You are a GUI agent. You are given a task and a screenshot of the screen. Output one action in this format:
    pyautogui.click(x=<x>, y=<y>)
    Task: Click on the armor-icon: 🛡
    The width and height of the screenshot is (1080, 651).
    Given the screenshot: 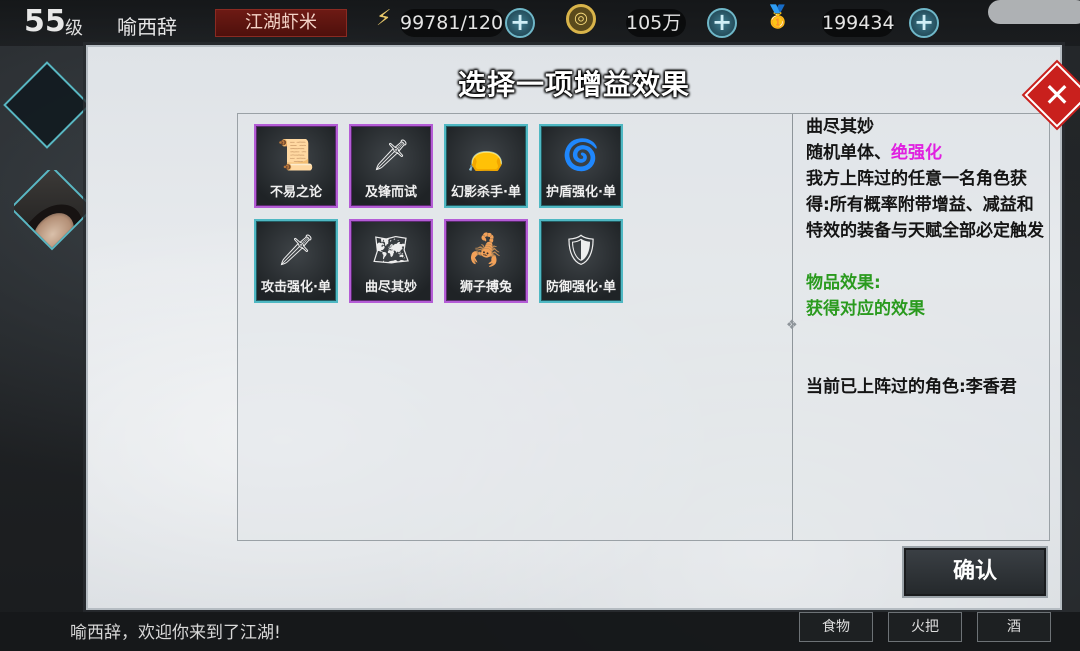 What is the action you would take?
    pyautogui.click(x=581, y=250)
    